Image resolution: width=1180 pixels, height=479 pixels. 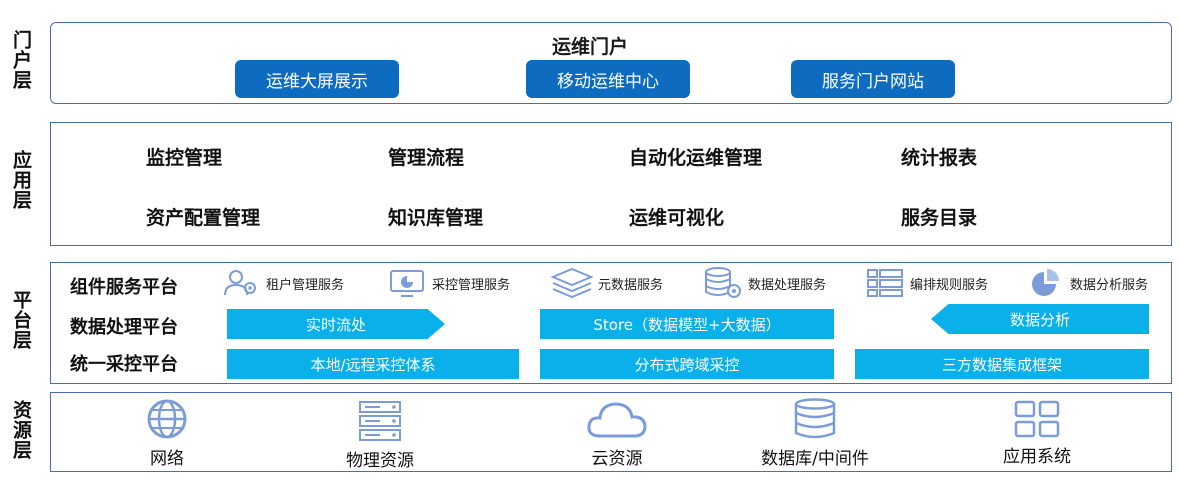 What do you see at coordinates (939, 218) in the screenshot?
I see `app-item-catalog: 服务目录` at bounding box center [939, 218].